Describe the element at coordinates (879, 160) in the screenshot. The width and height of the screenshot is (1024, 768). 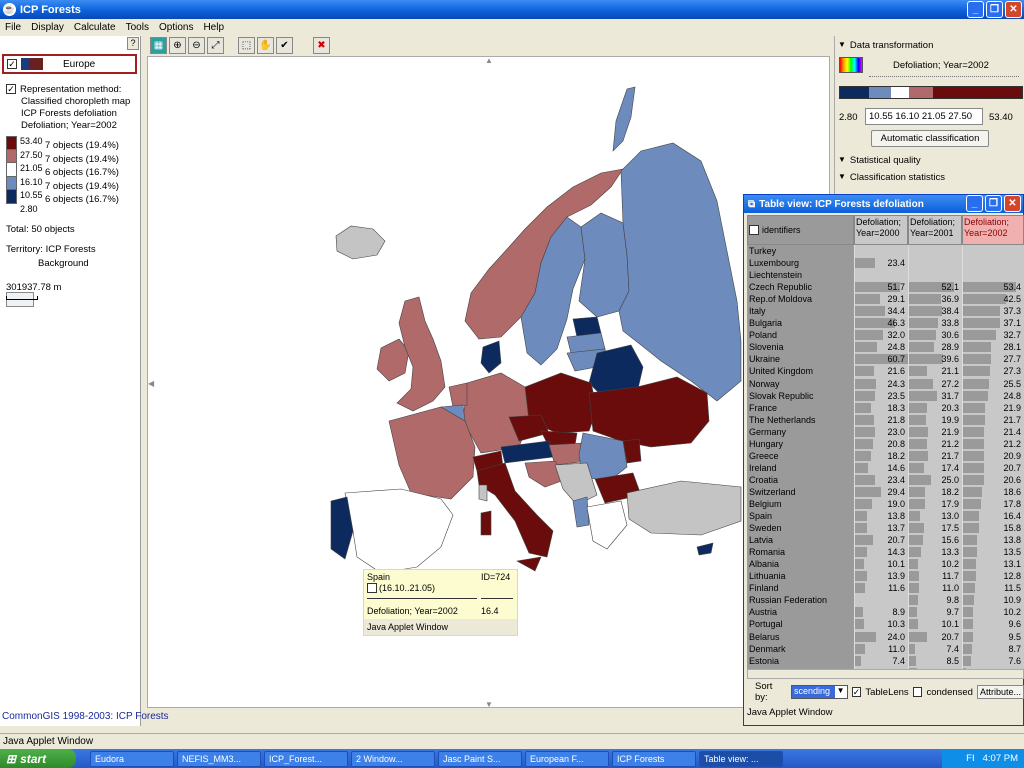
I see `section-statistical-quality: ▼ Statistical quality` at that location.